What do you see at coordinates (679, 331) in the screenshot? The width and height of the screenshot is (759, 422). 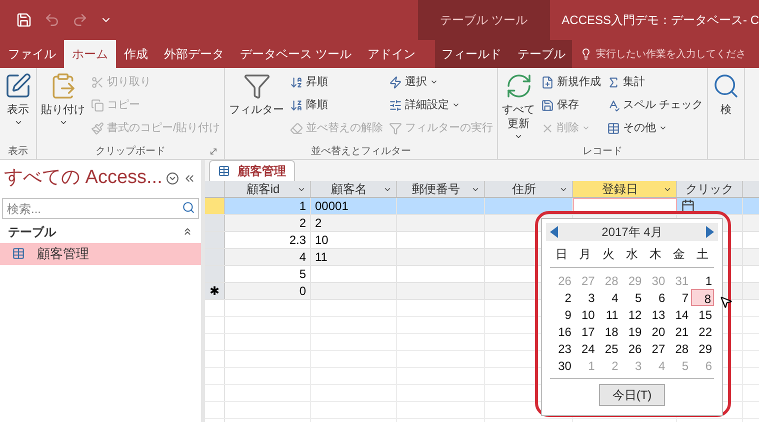 I see `calendar-day: 21` at bounding box center [679, 331].